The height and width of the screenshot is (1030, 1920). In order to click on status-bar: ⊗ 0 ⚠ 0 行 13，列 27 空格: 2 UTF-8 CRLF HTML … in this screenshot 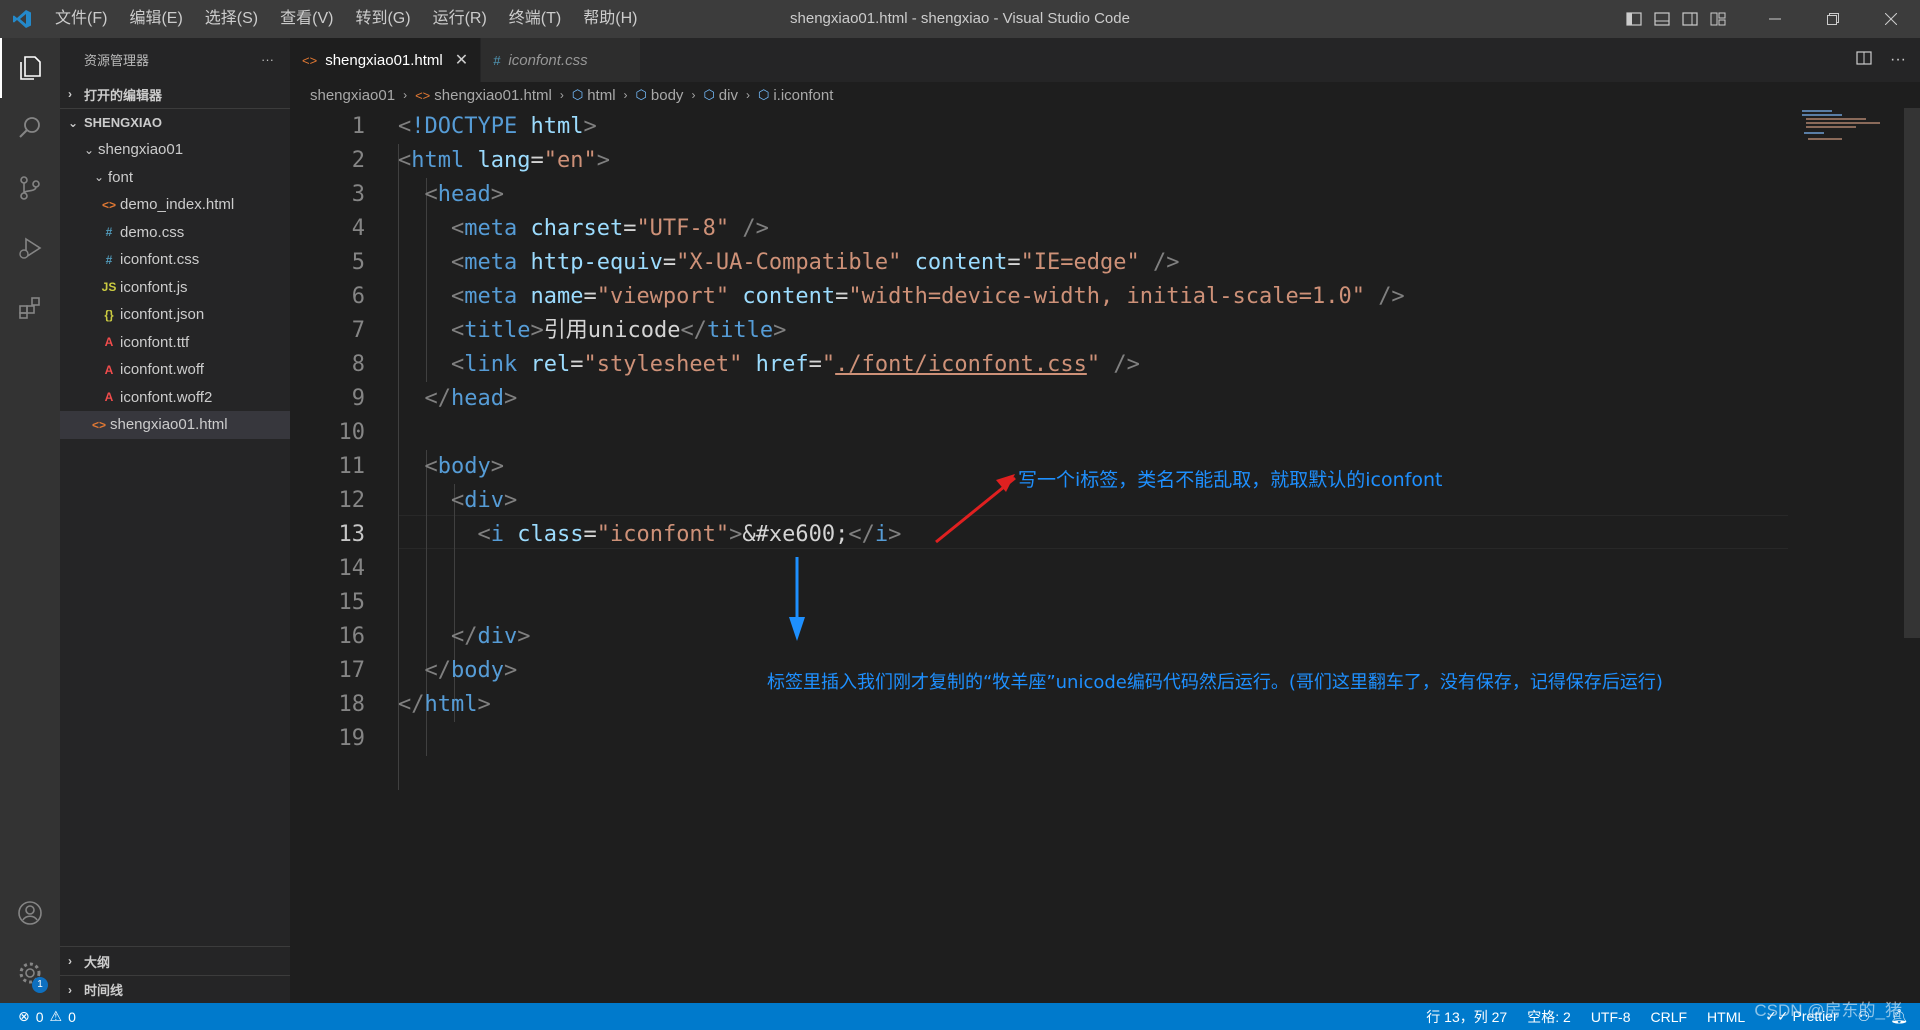, I will do `click(960, 1016)`.